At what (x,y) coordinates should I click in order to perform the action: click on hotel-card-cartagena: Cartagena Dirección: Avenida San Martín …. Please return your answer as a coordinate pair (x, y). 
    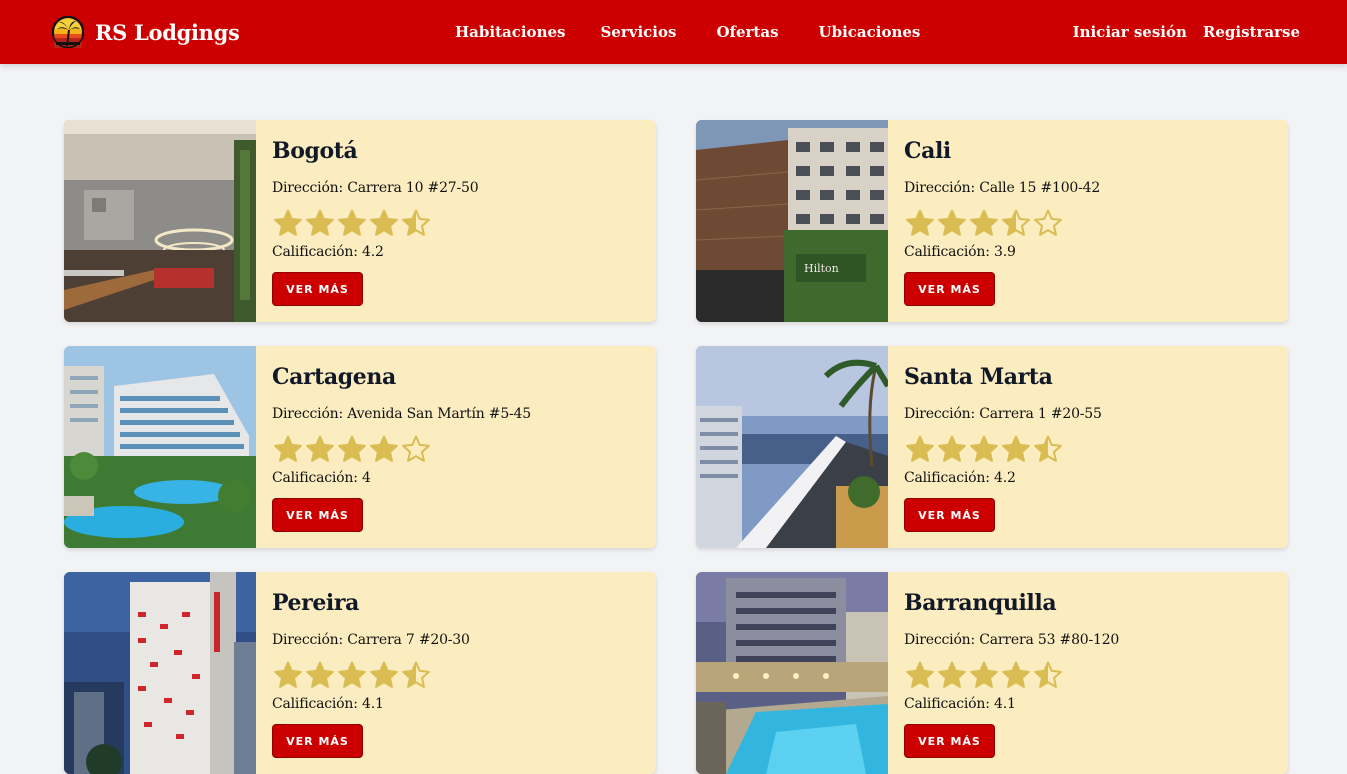
    Looking at the image, I should click on (360, 447).